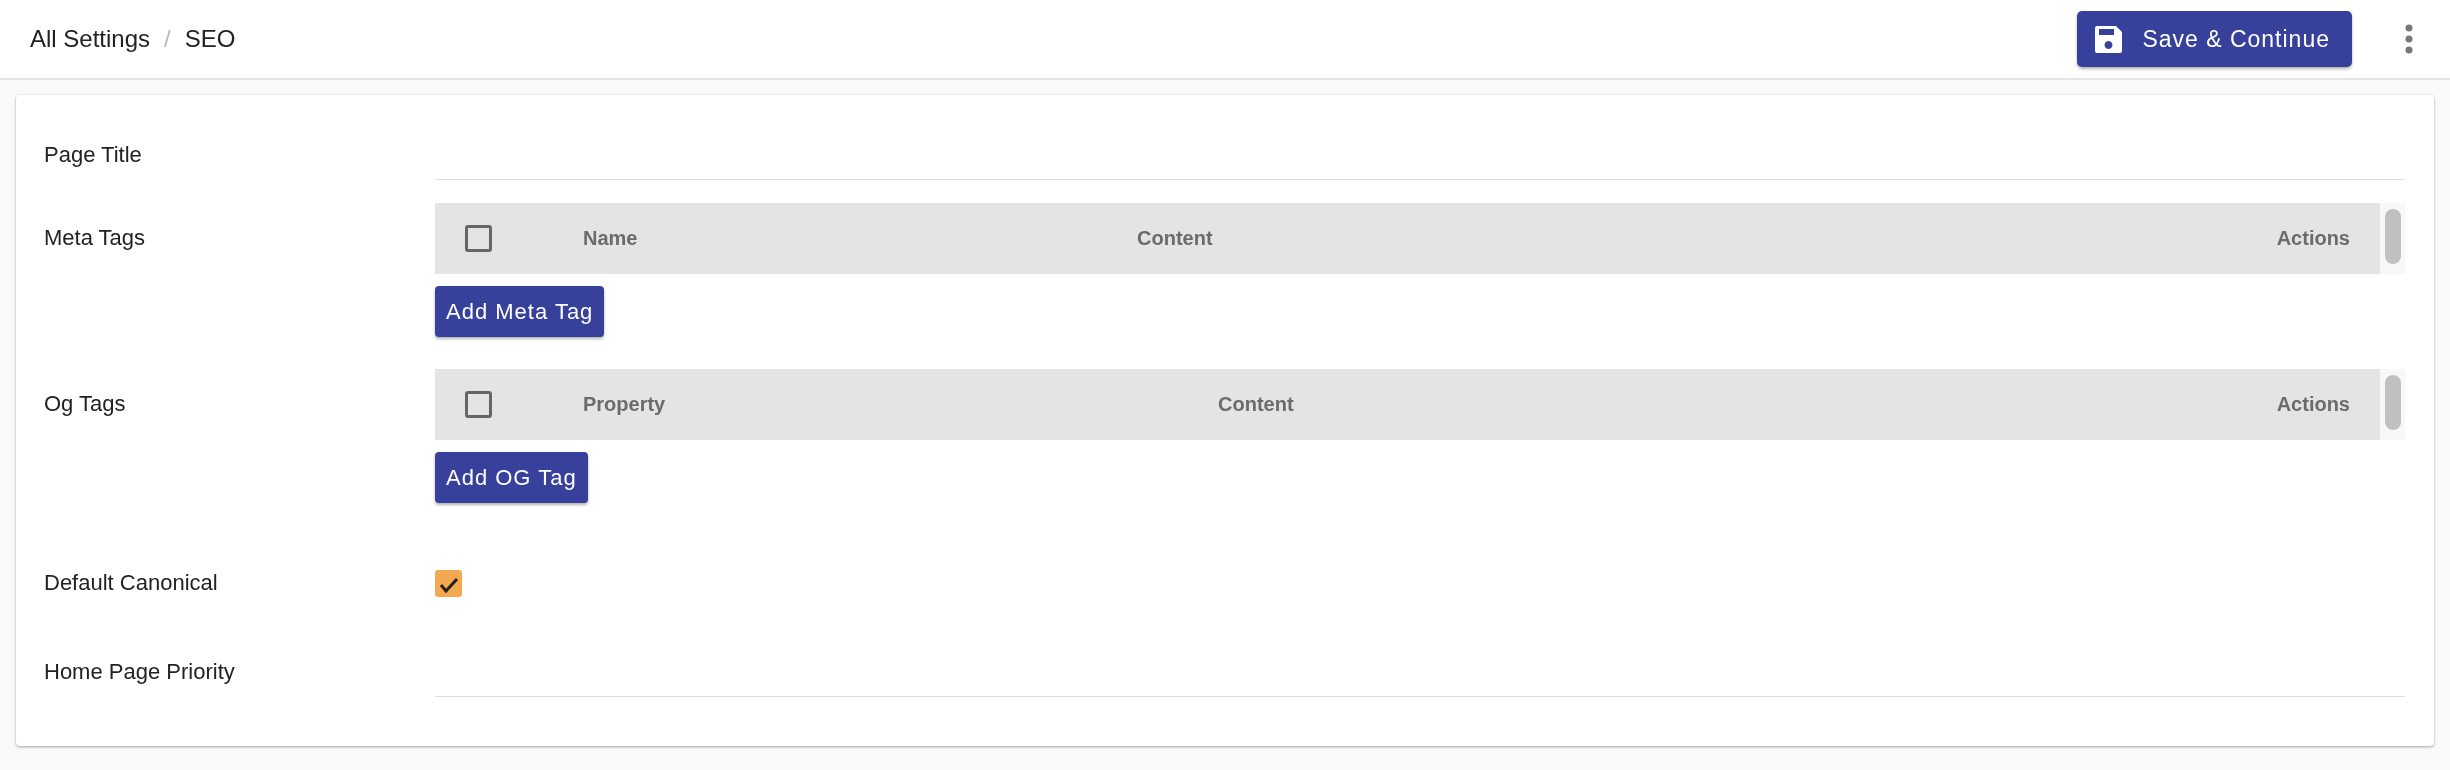 This screenshot has height=770, width=2450. Describe the element at coordinates (140, 672) in the screenshot. I see `field-label: Home Page Priority` at that location.